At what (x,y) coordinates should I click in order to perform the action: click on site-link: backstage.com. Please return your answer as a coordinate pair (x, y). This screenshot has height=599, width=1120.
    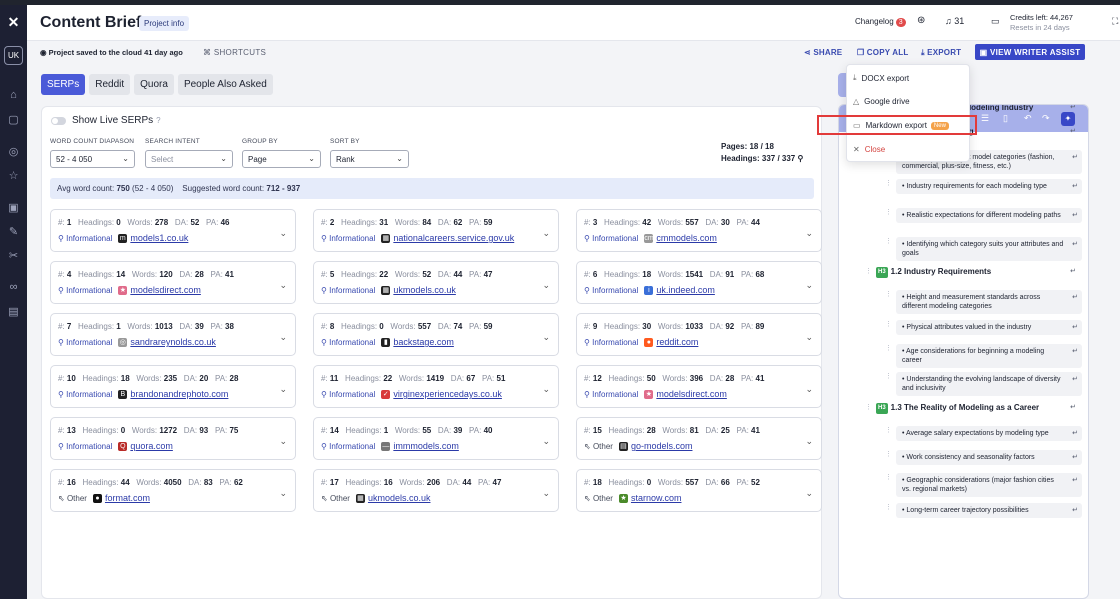
    Looking at the image, I should click on (423, 342).